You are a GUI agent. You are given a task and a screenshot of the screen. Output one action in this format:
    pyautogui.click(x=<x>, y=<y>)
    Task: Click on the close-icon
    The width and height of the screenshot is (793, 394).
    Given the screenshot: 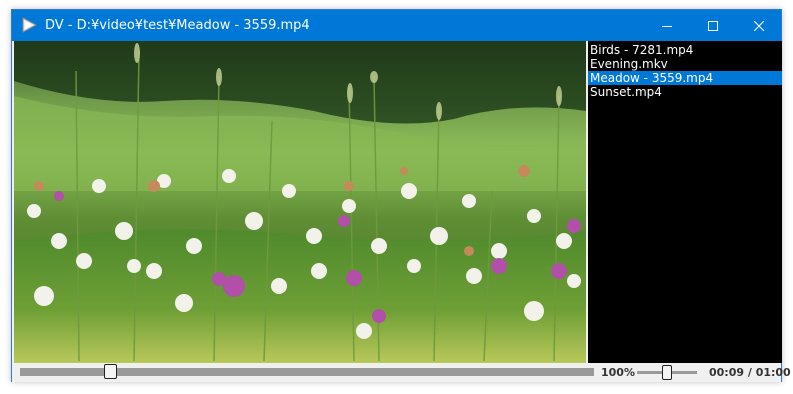 What is the action you would take?
    pyautogui.click(x=759, y=25)
    